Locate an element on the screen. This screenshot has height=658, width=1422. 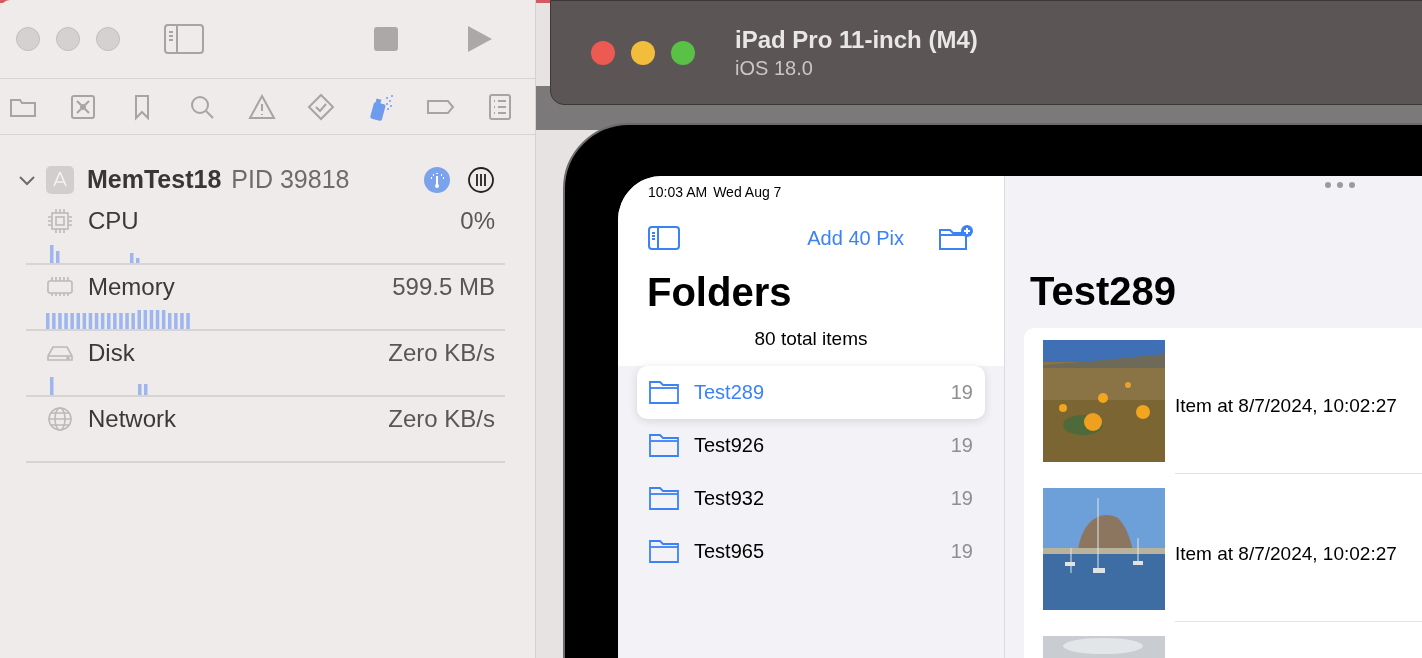
gauge-icon is located at coordinates (437, 179).